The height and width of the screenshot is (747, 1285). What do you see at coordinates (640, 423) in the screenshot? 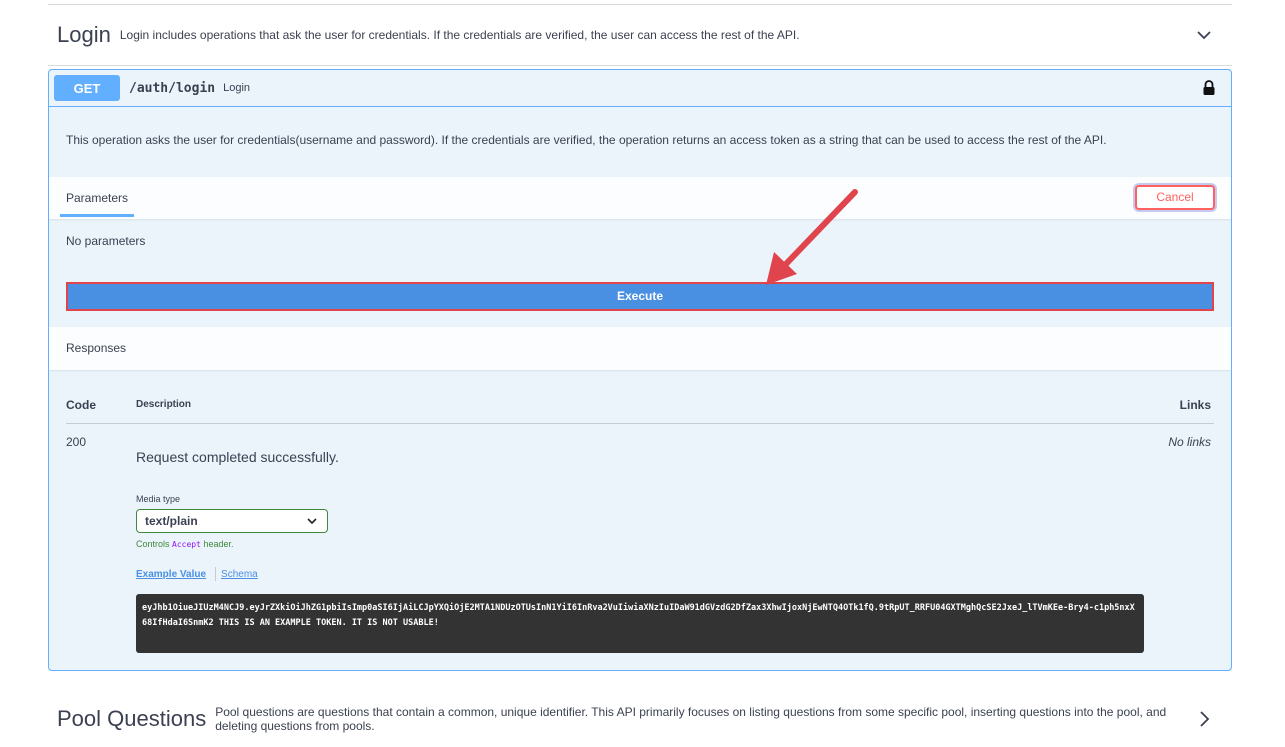
I see `table-divider` at bounding box center [640, 423].